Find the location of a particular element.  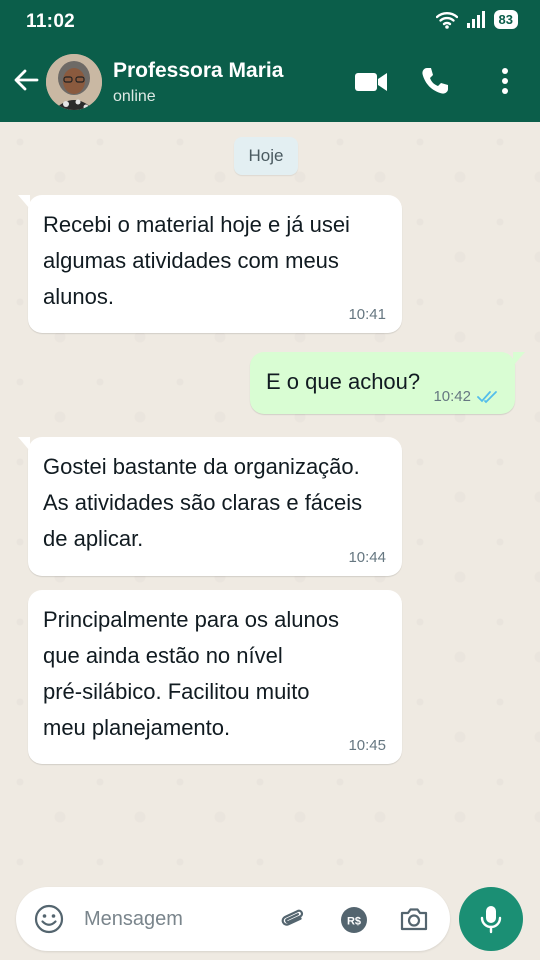

microphone-icon is located at coordinates (491, 920).